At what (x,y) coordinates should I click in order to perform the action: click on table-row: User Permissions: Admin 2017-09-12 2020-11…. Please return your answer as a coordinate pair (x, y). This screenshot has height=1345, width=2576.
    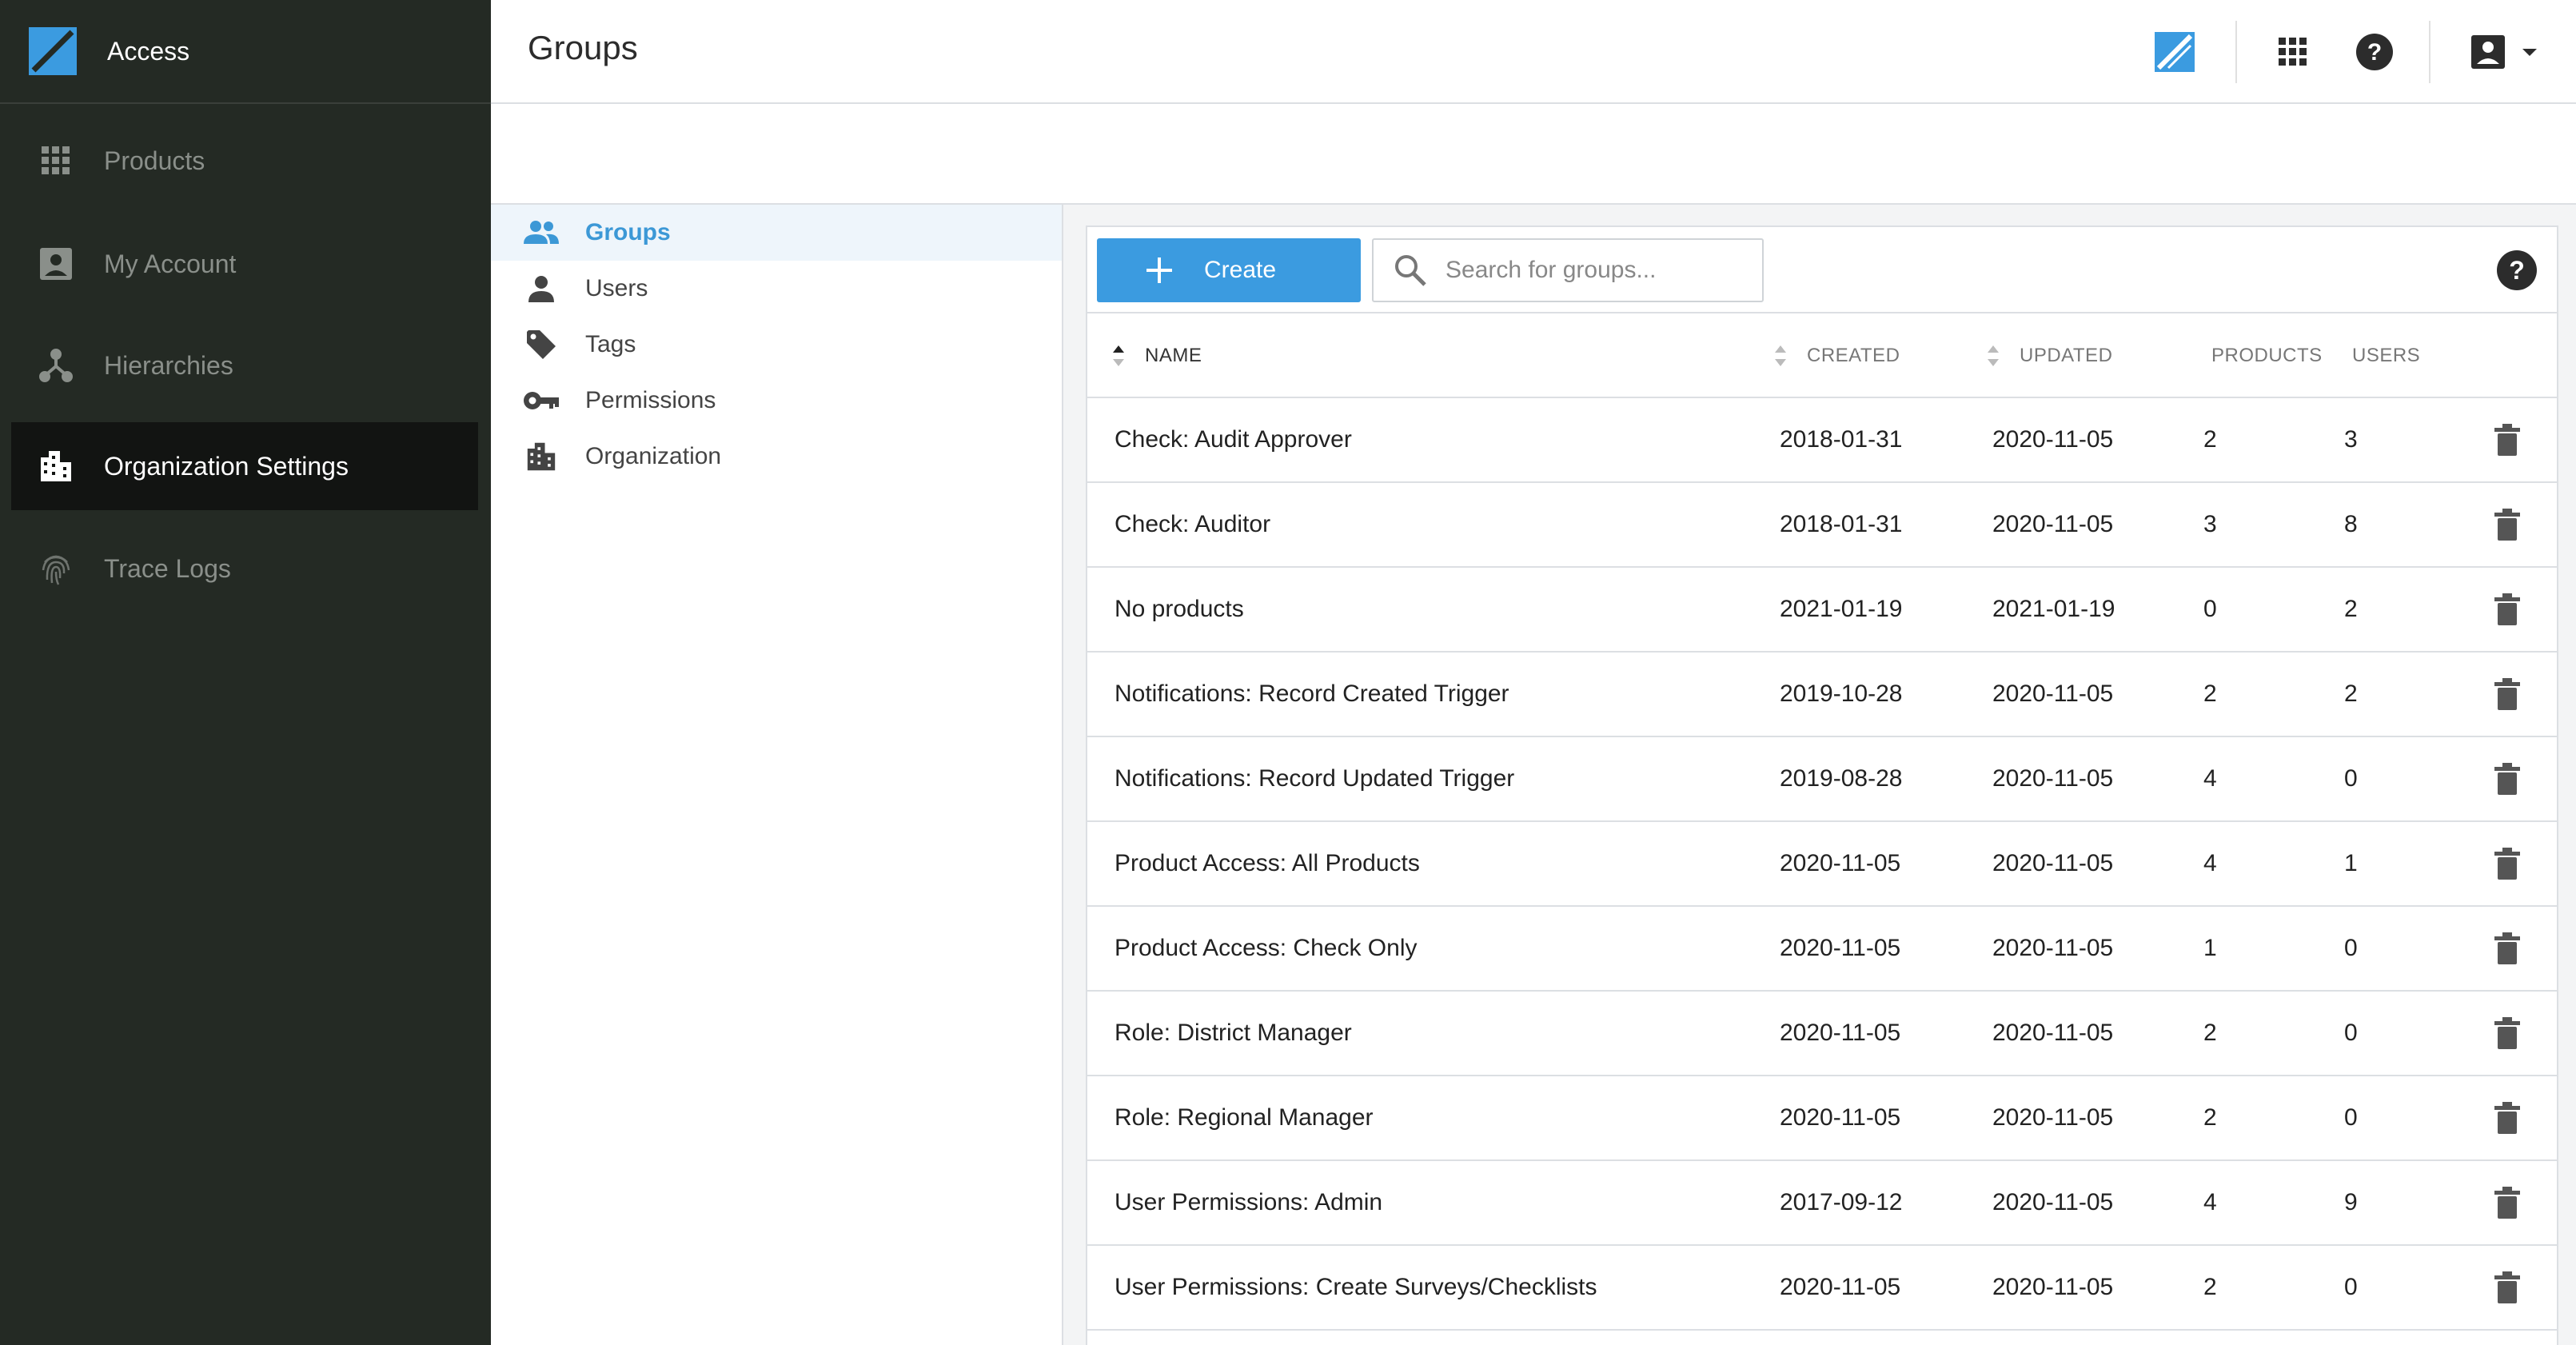
    Looking at the image, I should click on (1822, 1204).